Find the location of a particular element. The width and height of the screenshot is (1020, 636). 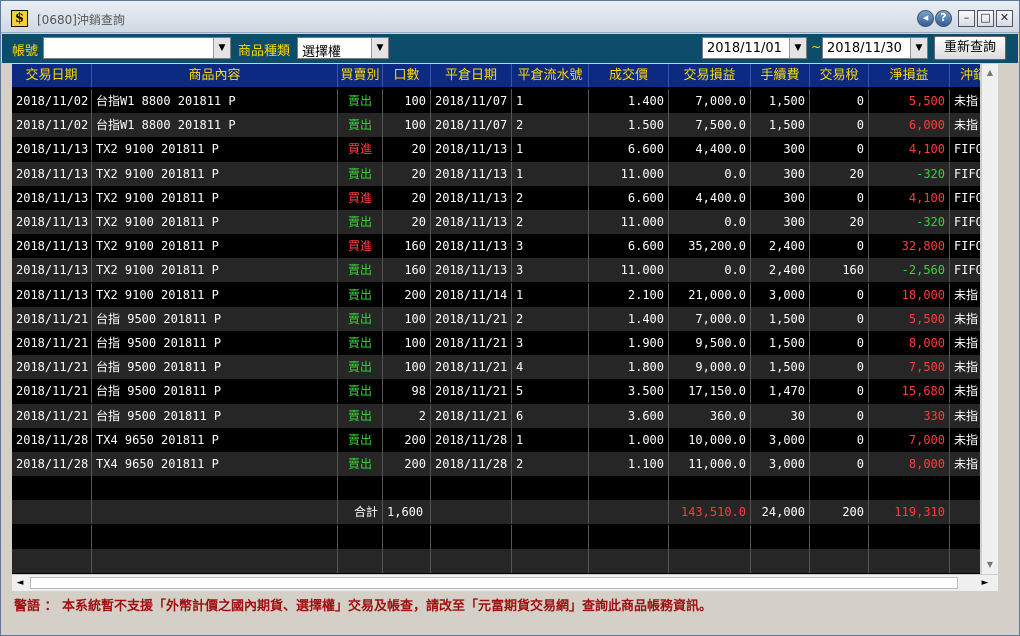

help-icon: ? is located at coordinates (943, 18).